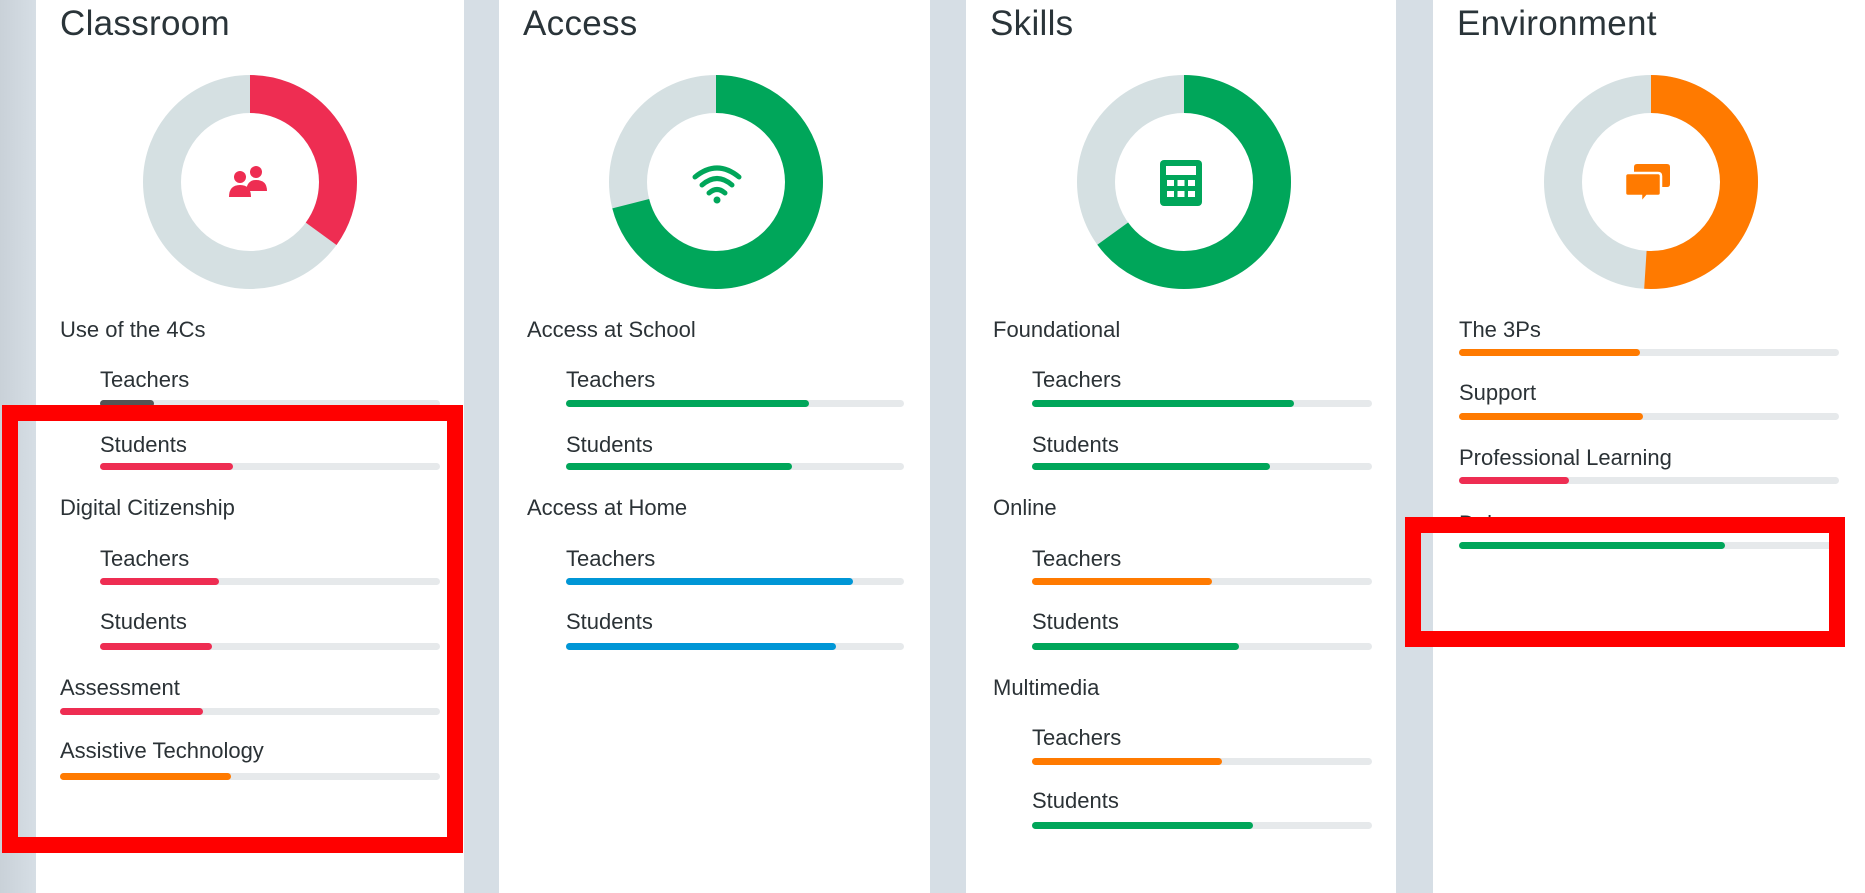  Describe the element at coordinates (580, 23) in the screenshot. I see `panel-title: Access` at that location.